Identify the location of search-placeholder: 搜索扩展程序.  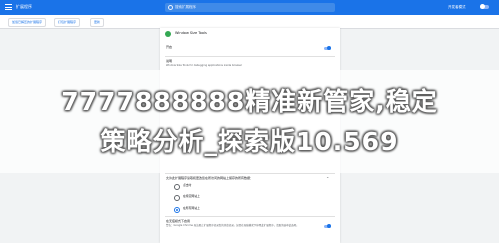
(185, 7).